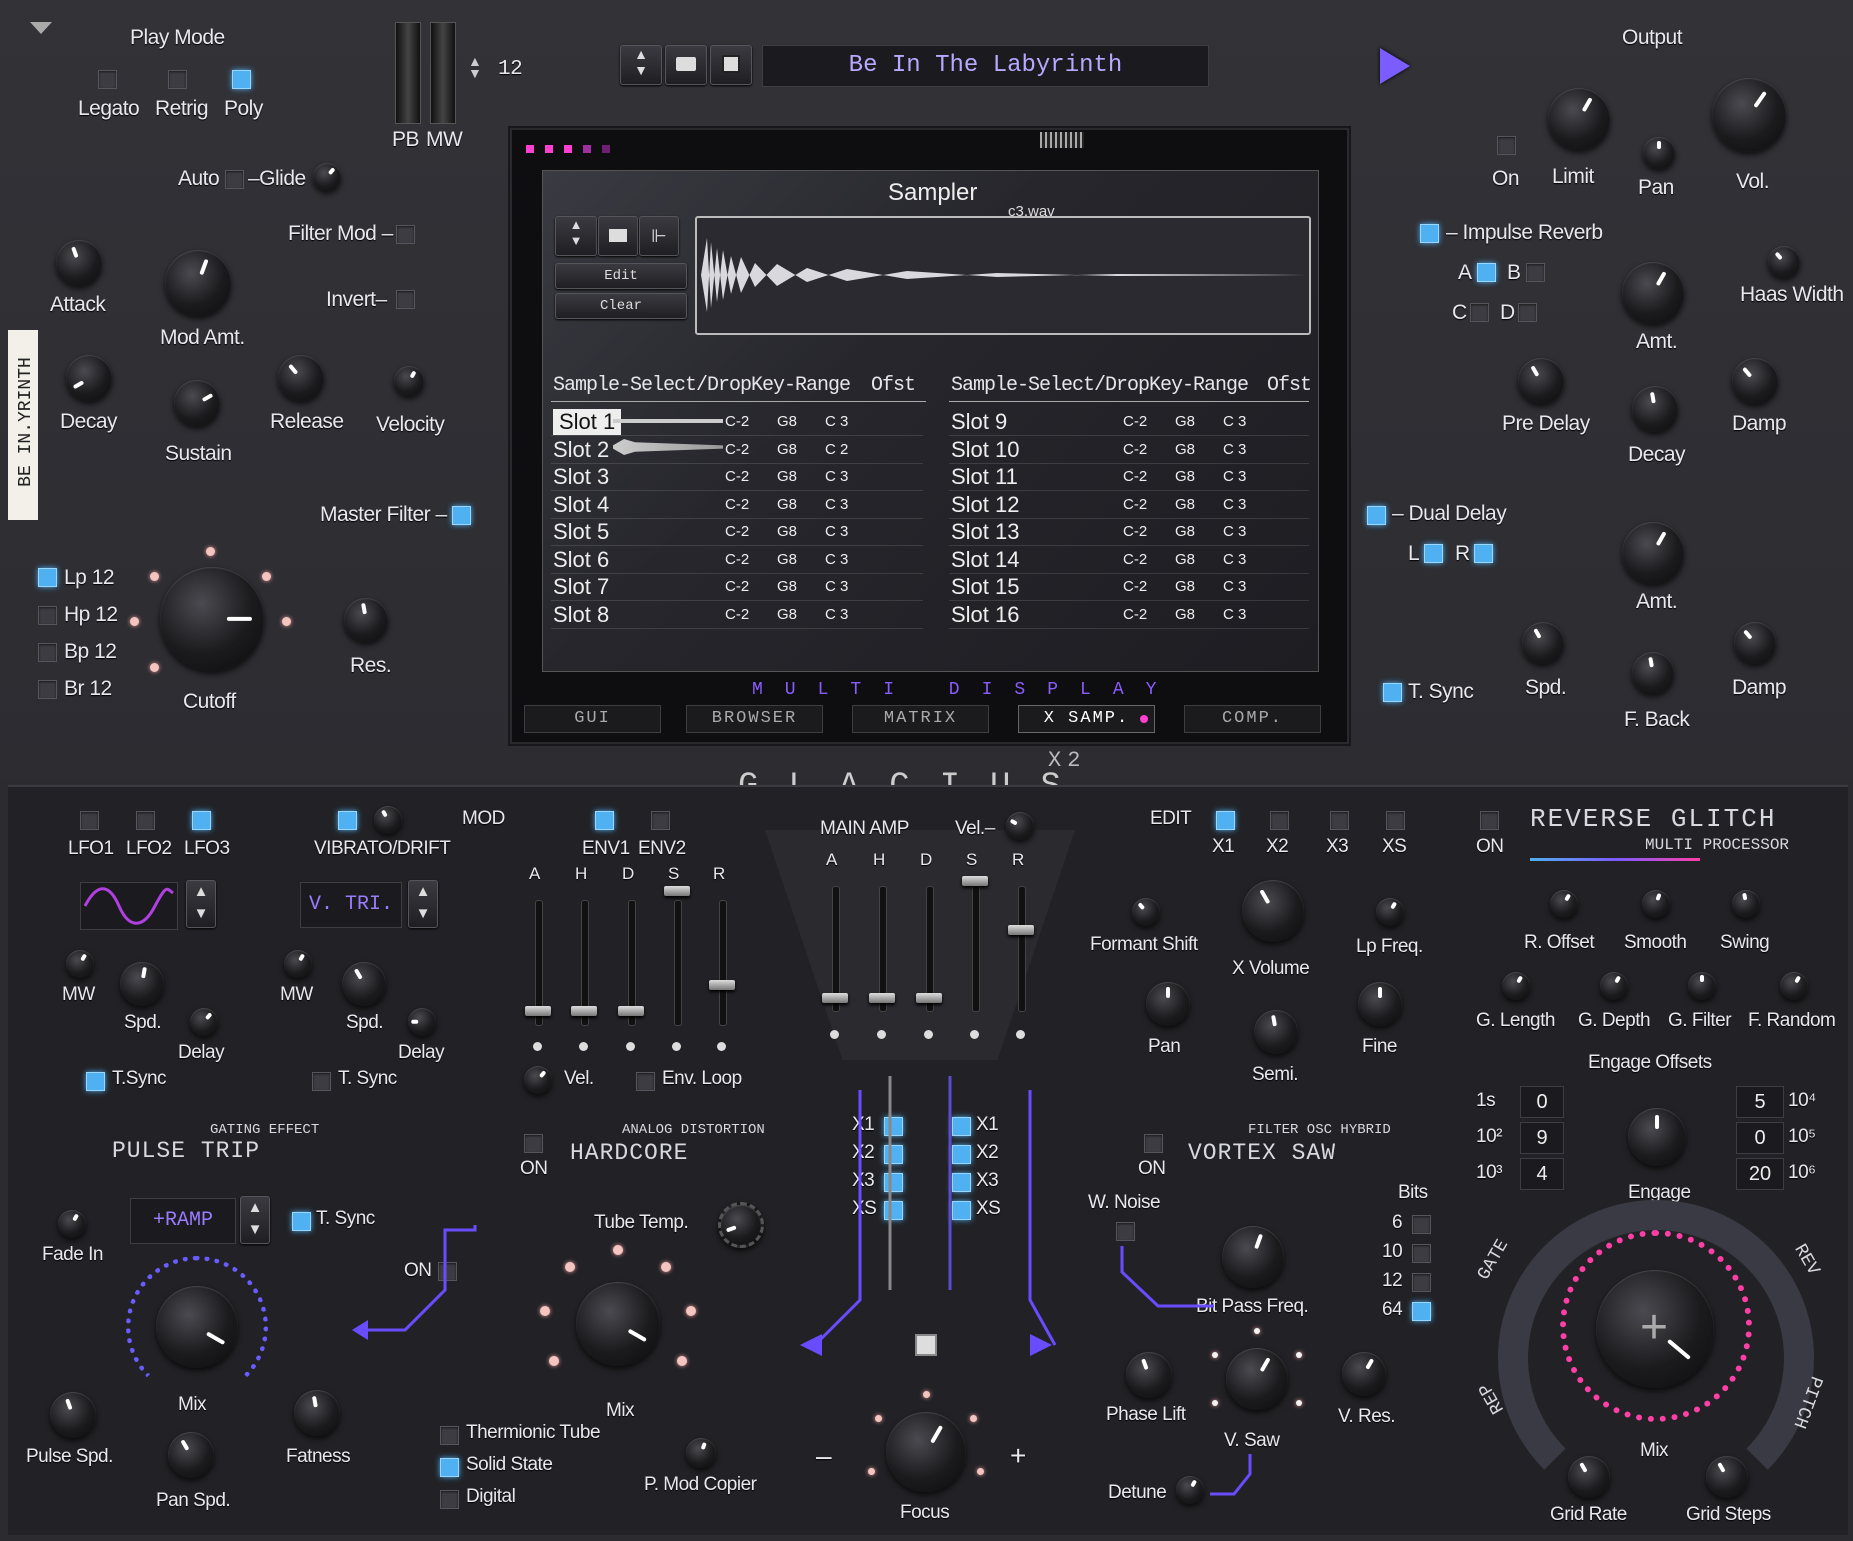  Describe the element at coordinates (1125, 1231) in the screenshot. I see `w-noise-checkbox` at that location.